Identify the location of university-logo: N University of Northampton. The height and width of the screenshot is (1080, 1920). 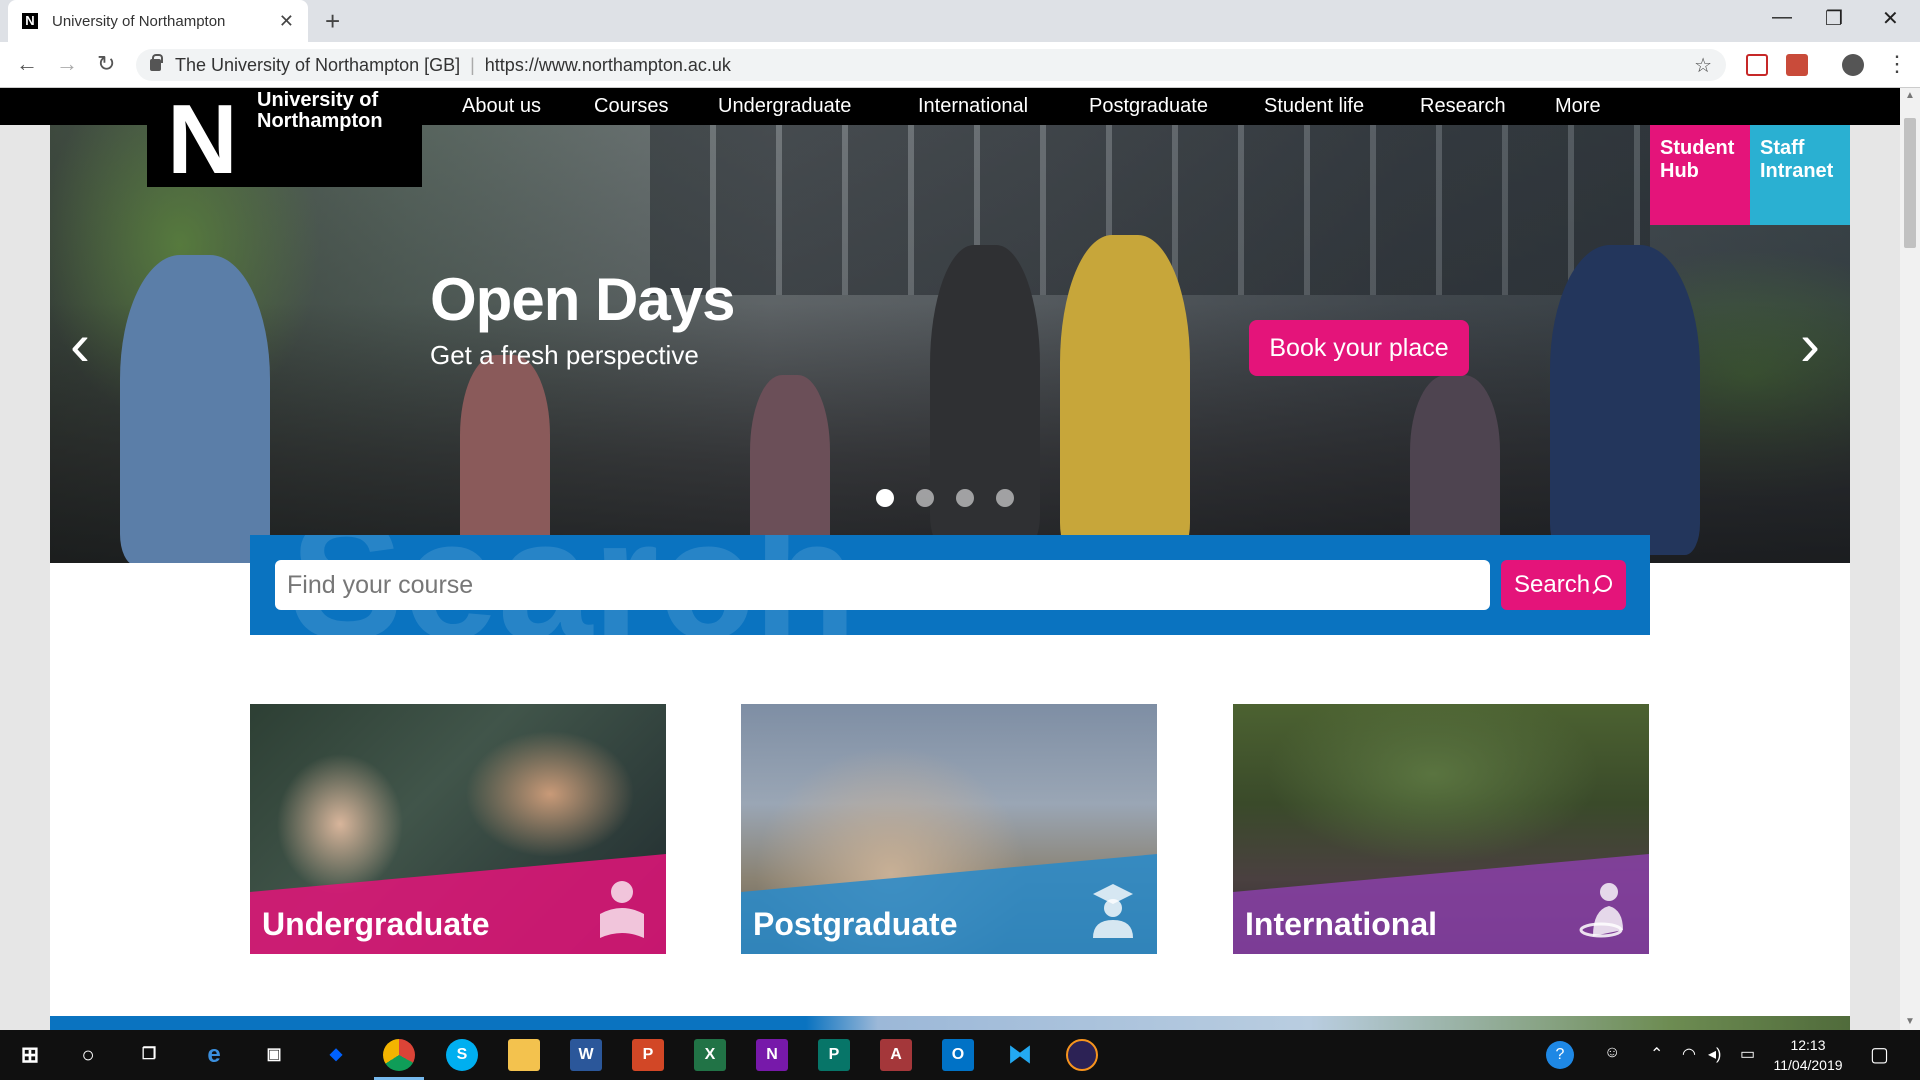
(284, 141).